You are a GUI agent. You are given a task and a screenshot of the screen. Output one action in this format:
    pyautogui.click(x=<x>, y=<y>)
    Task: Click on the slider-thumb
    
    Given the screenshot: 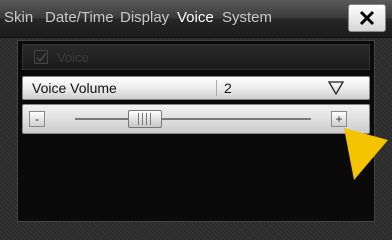 What is the action you would take?
    pyautogui.click(x=144, y=119)
    